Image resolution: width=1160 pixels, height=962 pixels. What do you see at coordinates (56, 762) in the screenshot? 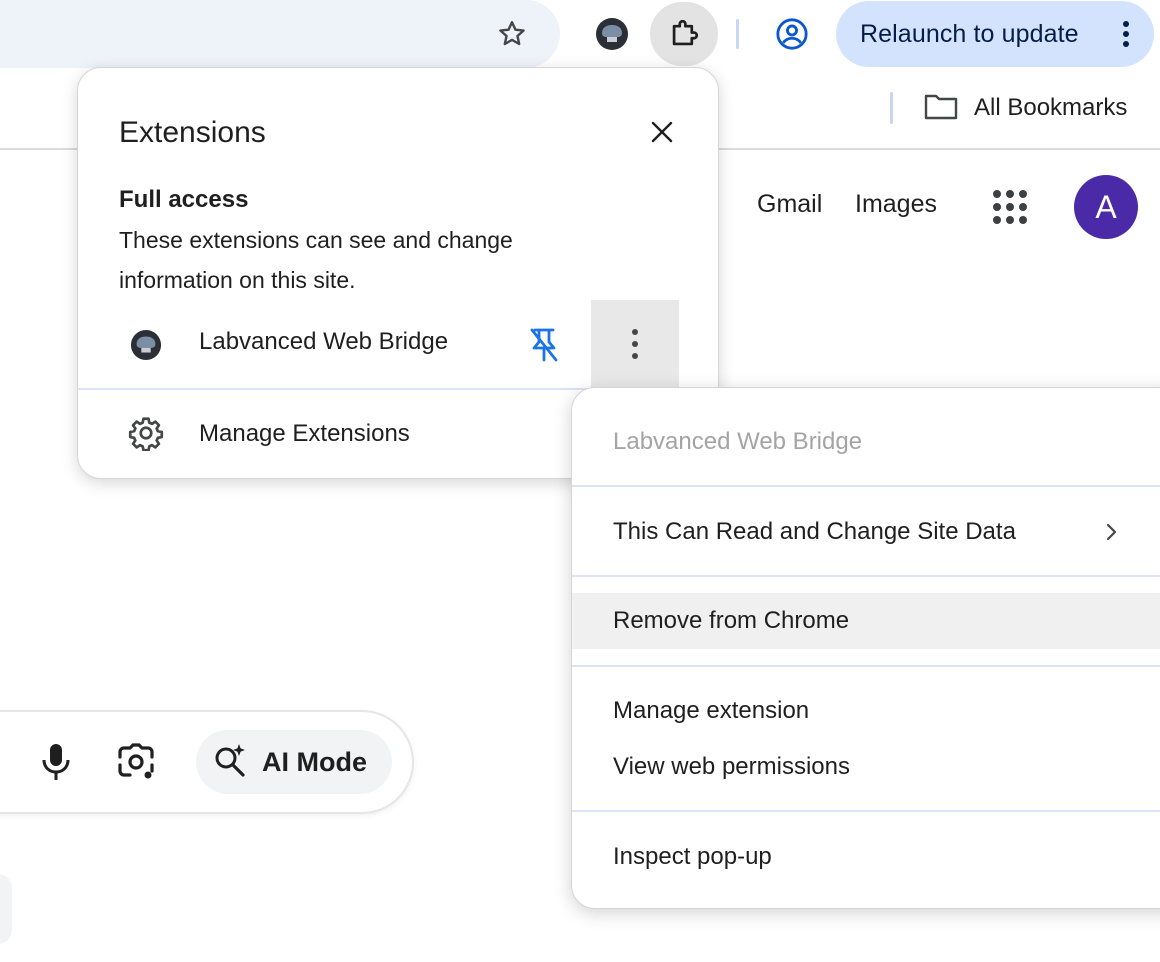
I see `microphone-icon` at bounding box center [56, 762].